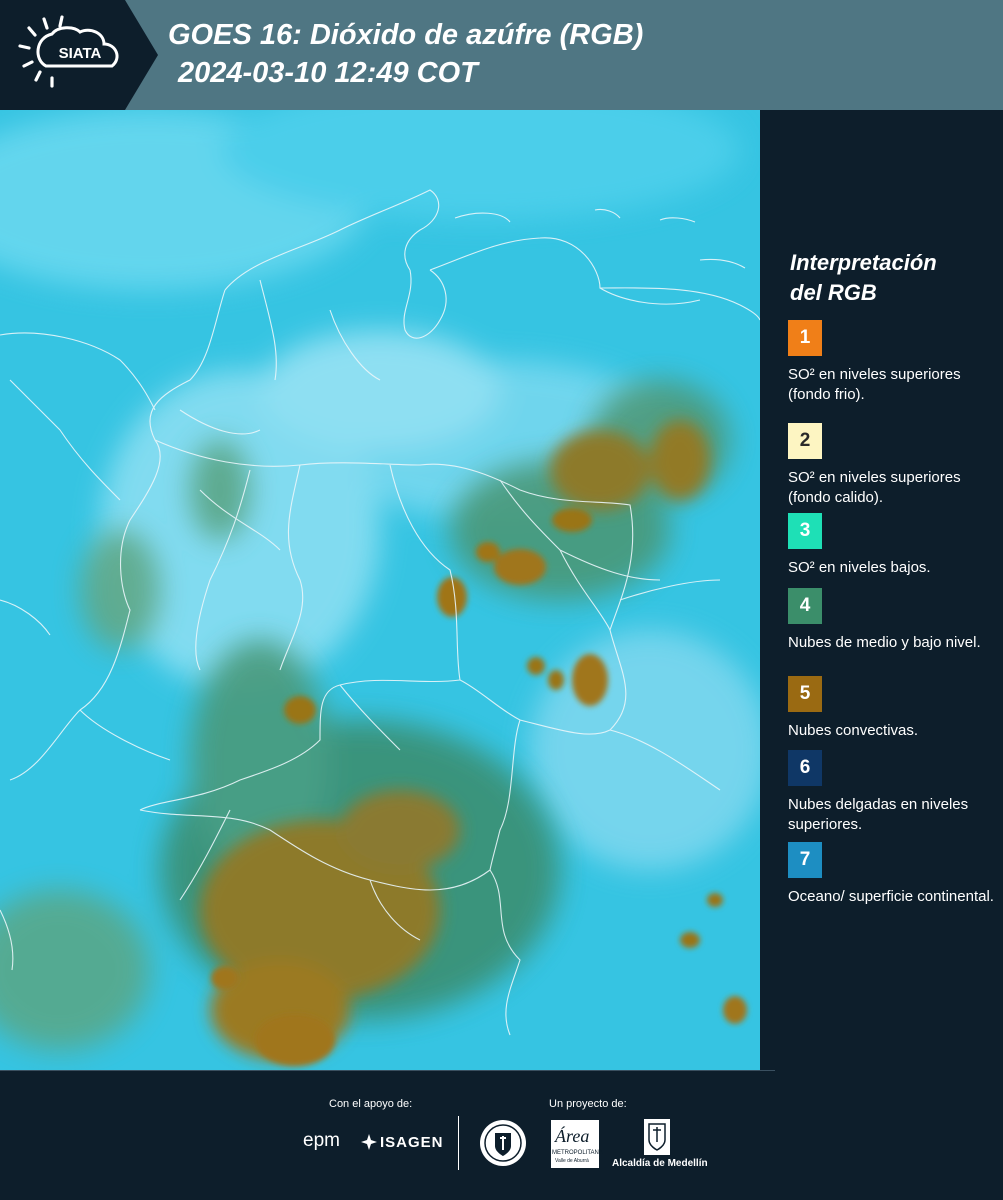 This screenshot has height=1200, width=1003. Describe the element at coordinates (406, 35) in the screenshot. I see `title-line-1: GOES 16: Dióxido de azúfre (RGB)` at that location.